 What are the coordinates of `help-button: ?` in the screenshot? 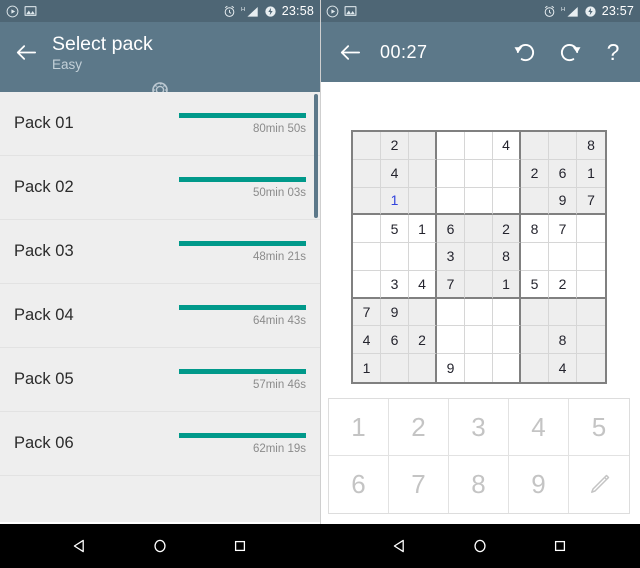 It's located at (613, 52).